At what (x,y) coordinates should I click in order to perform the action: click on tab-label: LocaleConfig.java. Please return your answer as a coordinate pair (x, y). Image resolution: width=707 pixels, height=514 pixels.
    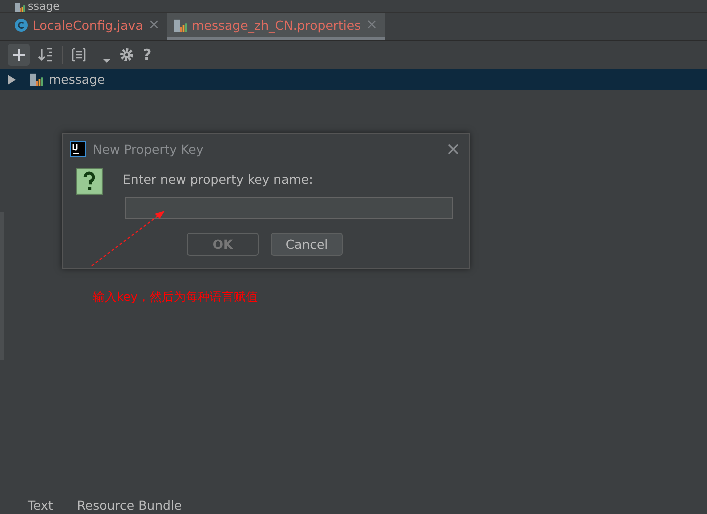
    Looking at the image, I should click on (88, 25).